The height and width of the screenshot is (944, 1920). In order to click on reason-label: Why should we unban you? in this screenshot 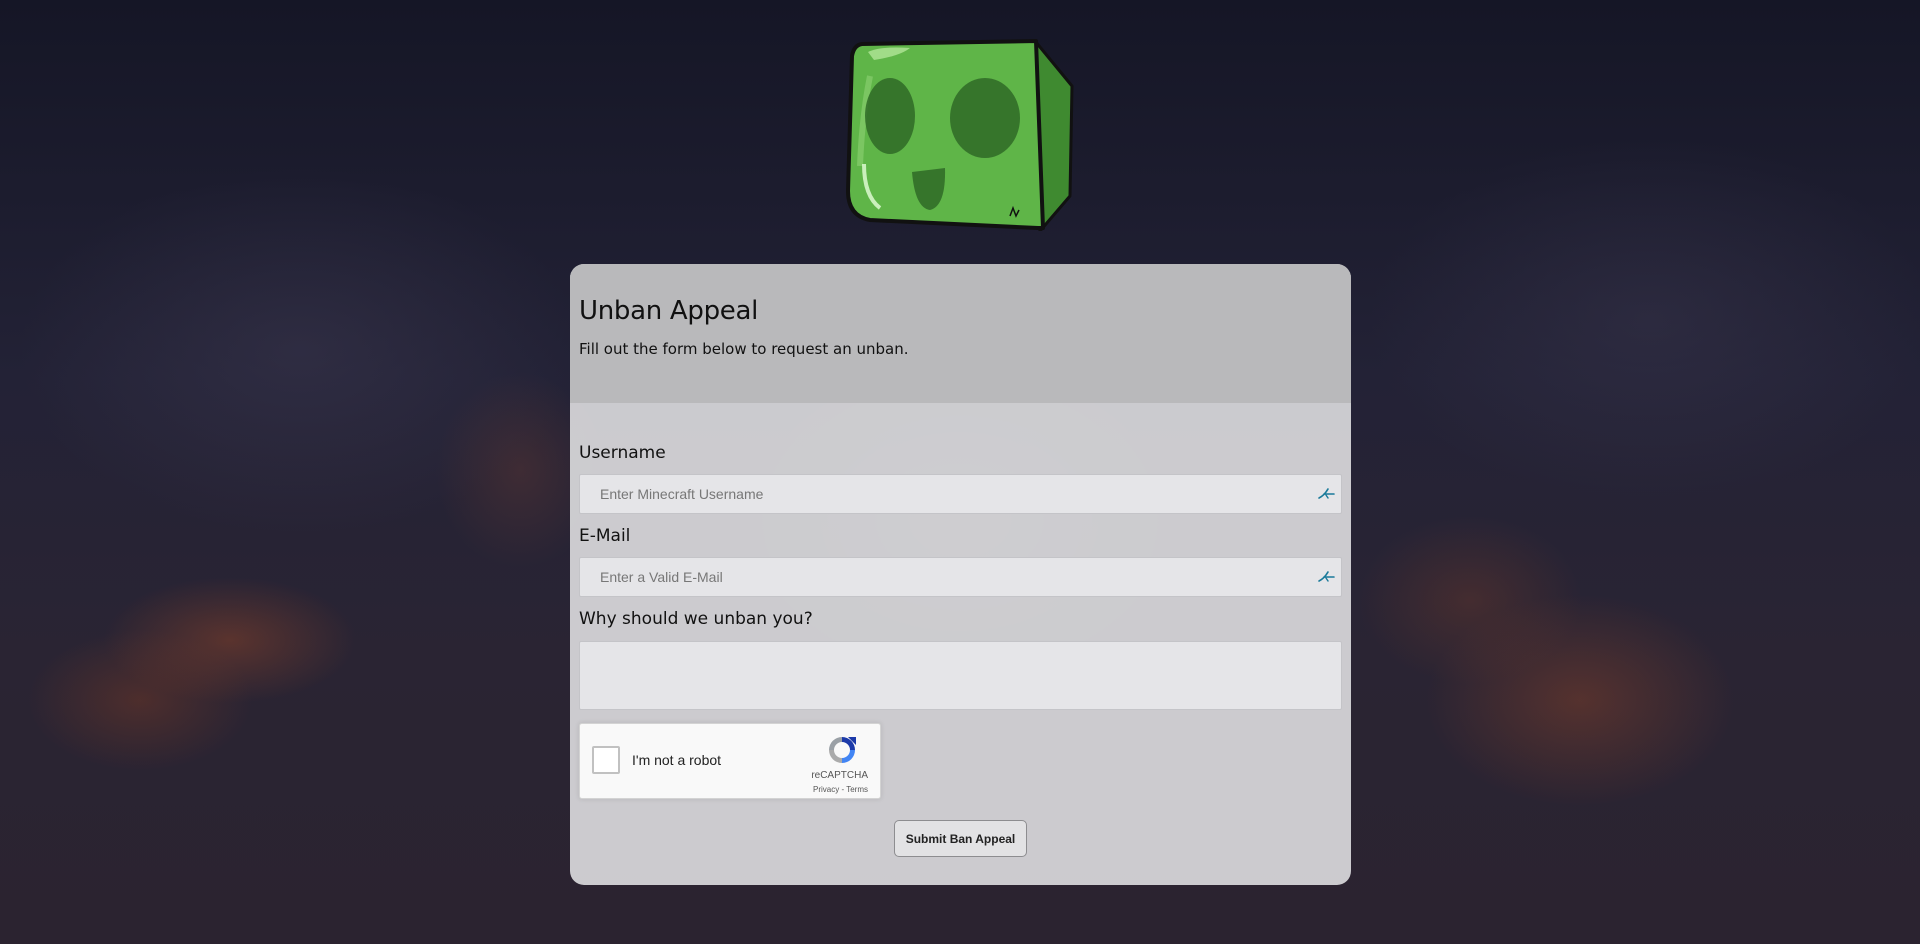, I will do `click(696, 619)`.